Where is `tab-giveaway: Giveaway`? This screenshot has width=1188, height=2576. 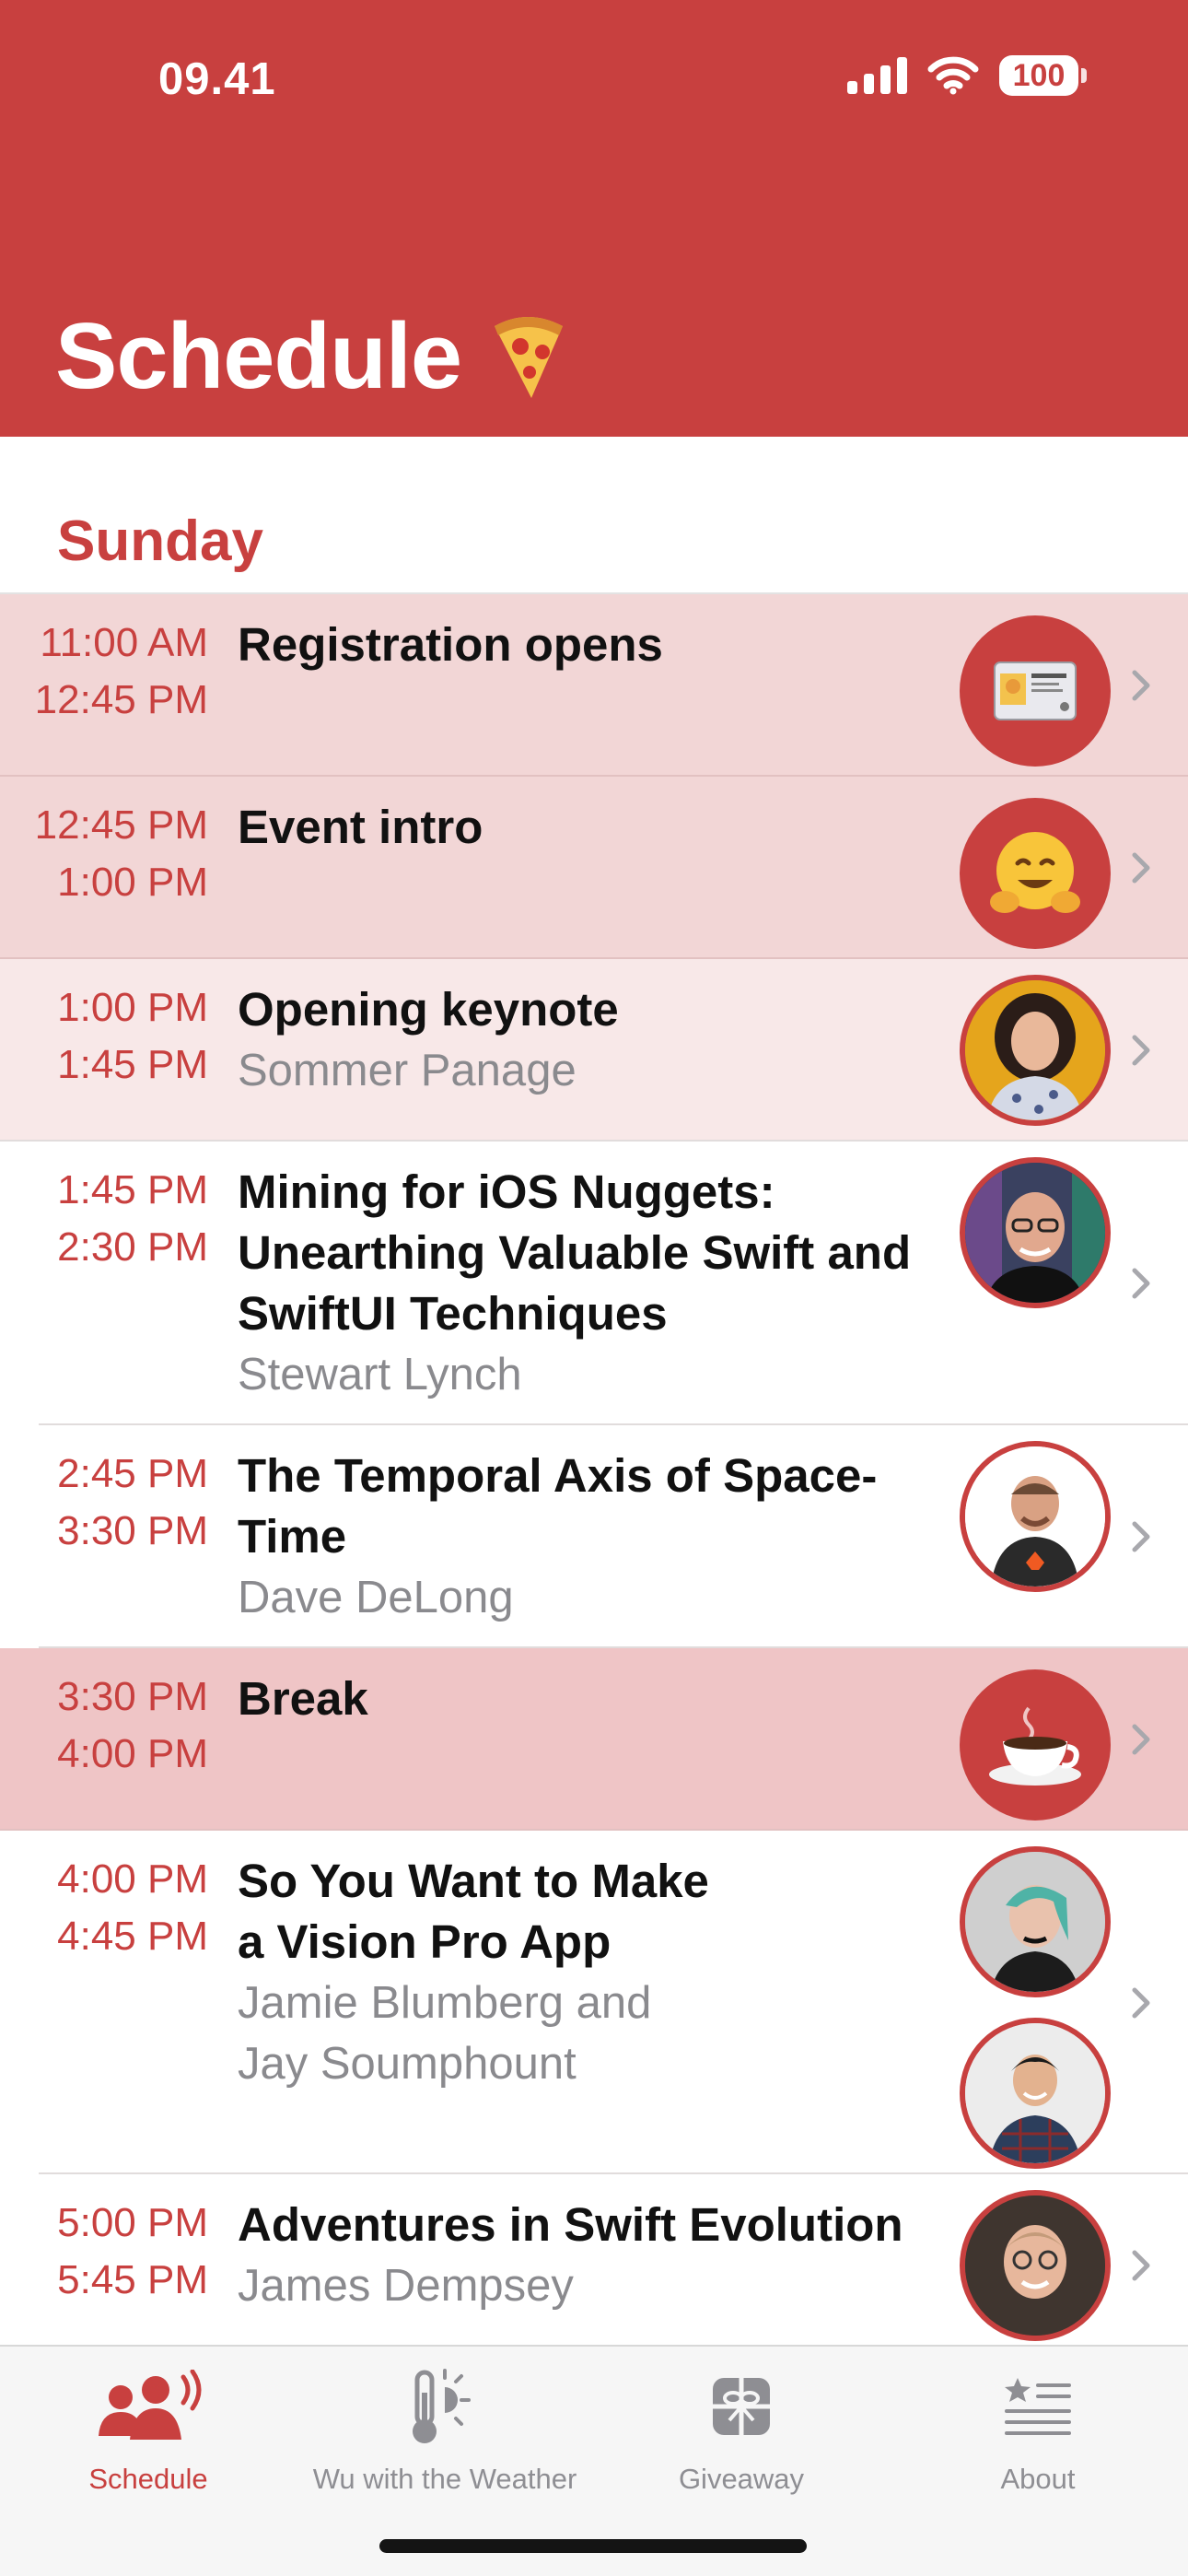
tab-giveaway: Giveaway is located at coordinates (741, 2430).